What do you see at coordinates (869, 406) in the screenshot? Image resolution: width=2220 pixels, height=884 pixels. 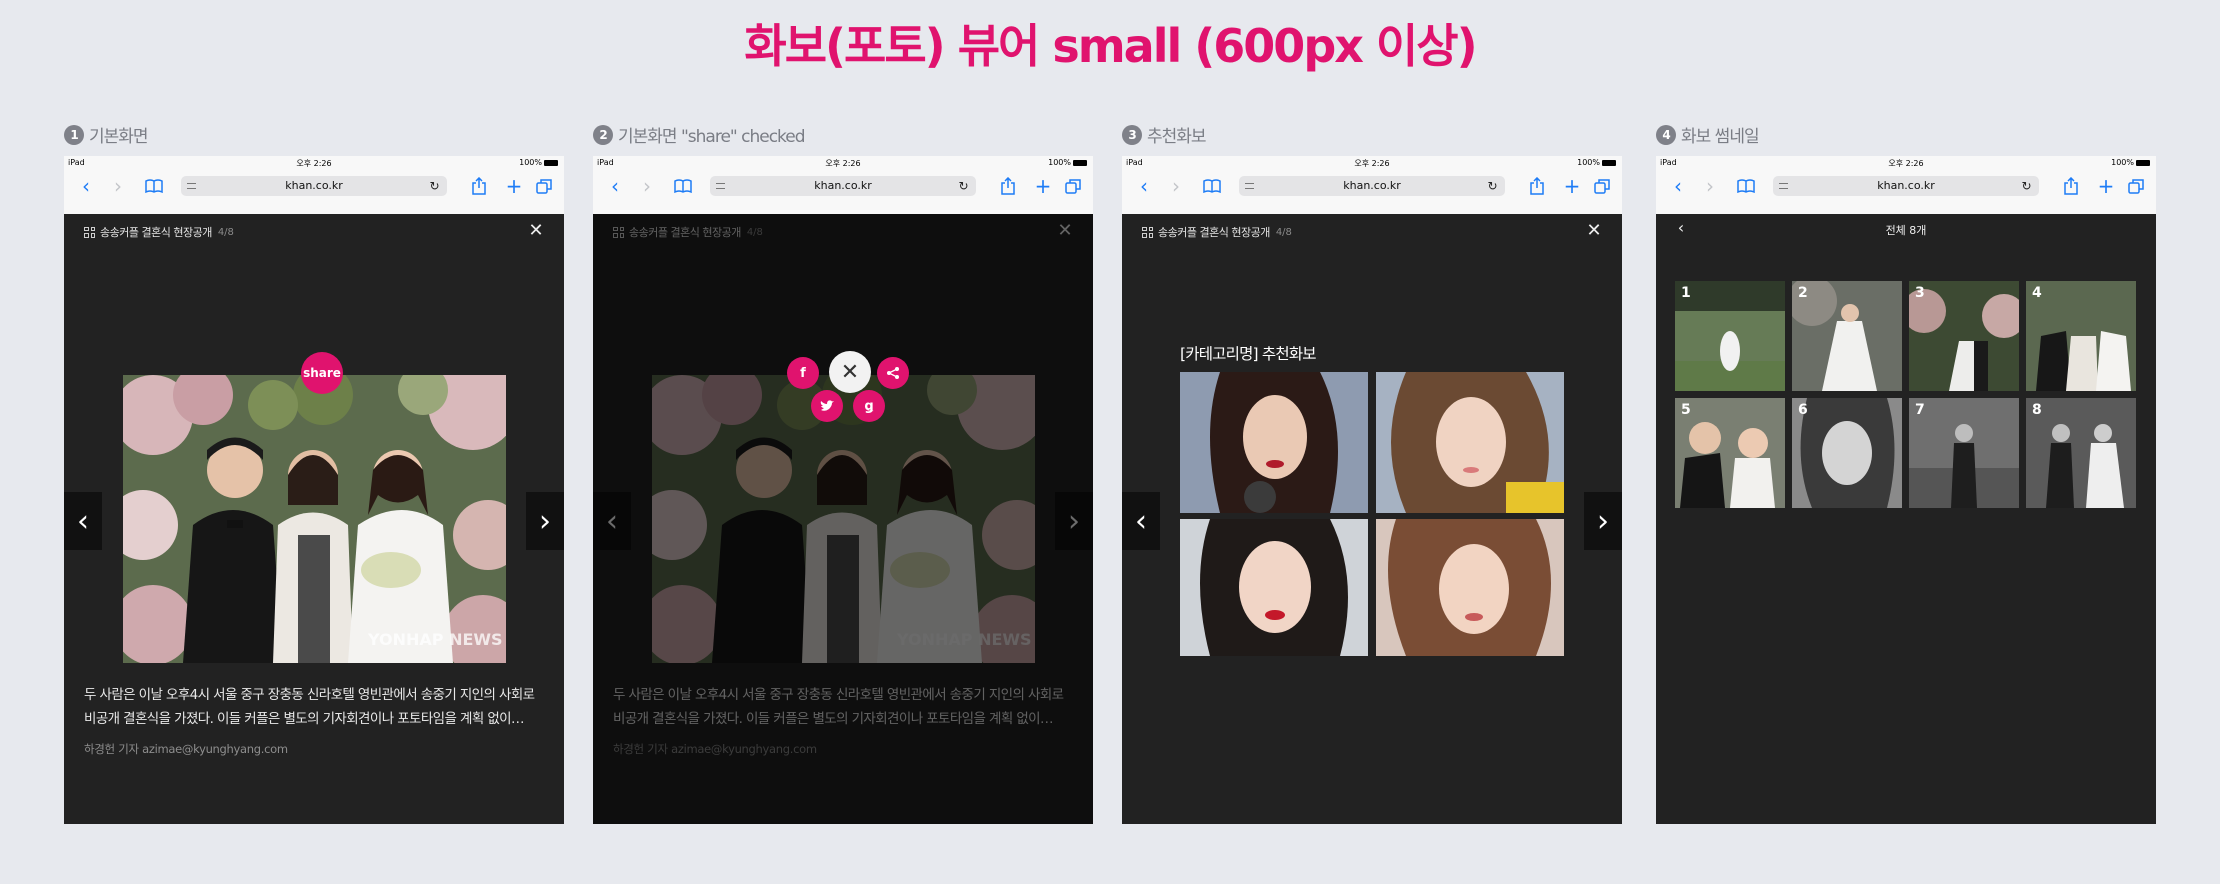 I see `kakaostory-share-button: ǥ` at bounding box center [869, 406].